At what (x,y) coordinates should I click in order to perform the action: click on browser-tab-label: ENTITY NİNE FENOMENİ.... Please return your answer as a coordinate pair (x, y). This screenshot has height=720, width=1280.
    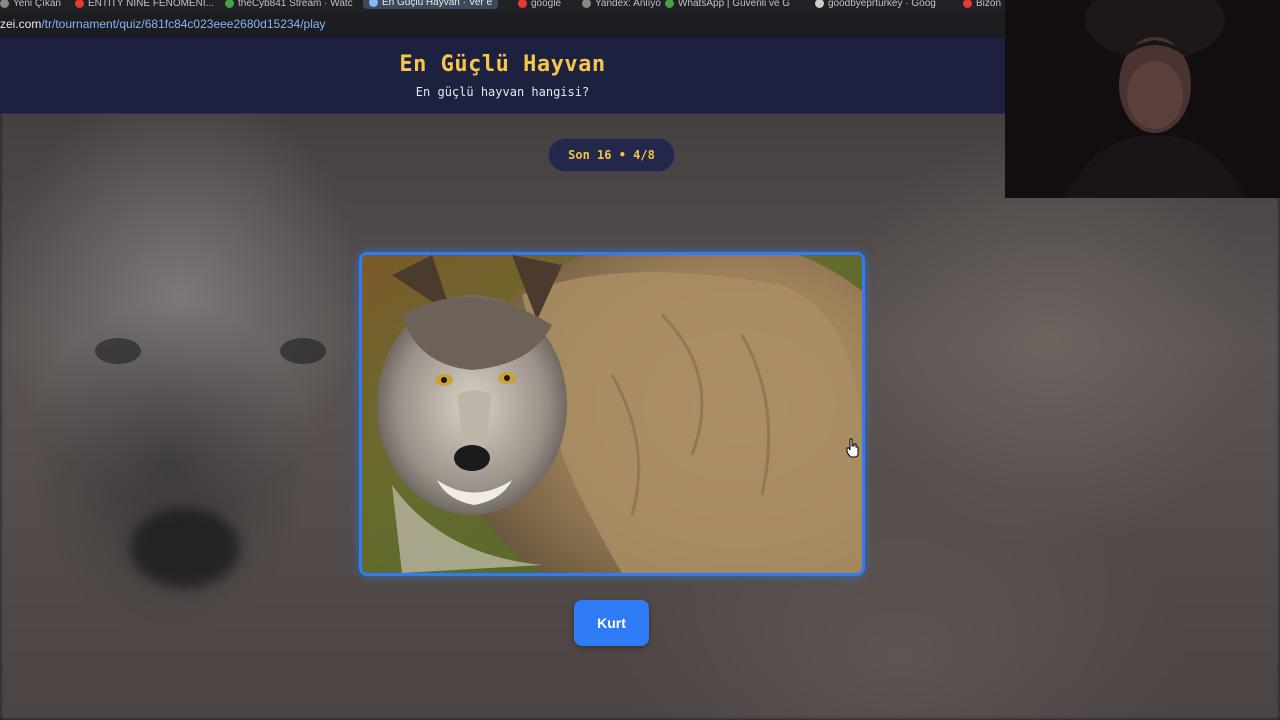
    Looking at the image, I should click on (151, 4).